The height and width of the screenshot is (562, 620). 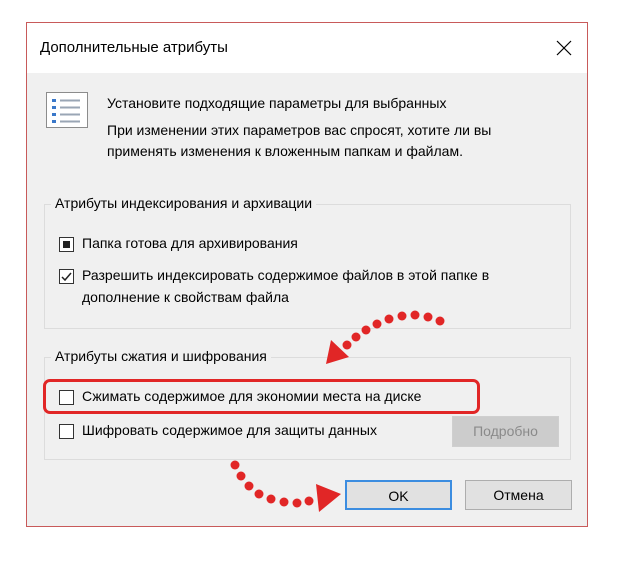 What do you see at coordinates (285, 486) in the screenshot?
I see `lower-dotted-arrow` at bounding box center [285, 486].